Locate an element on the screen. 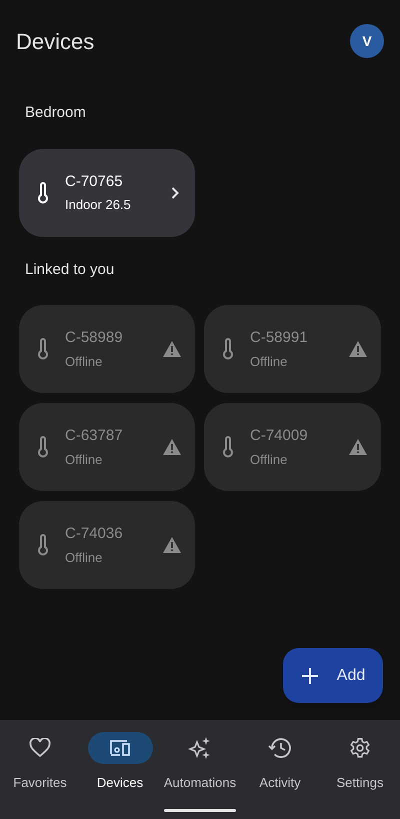 The width and height of the screenshot is (400, 819). settings-icon is located at coordinates (360, 748).